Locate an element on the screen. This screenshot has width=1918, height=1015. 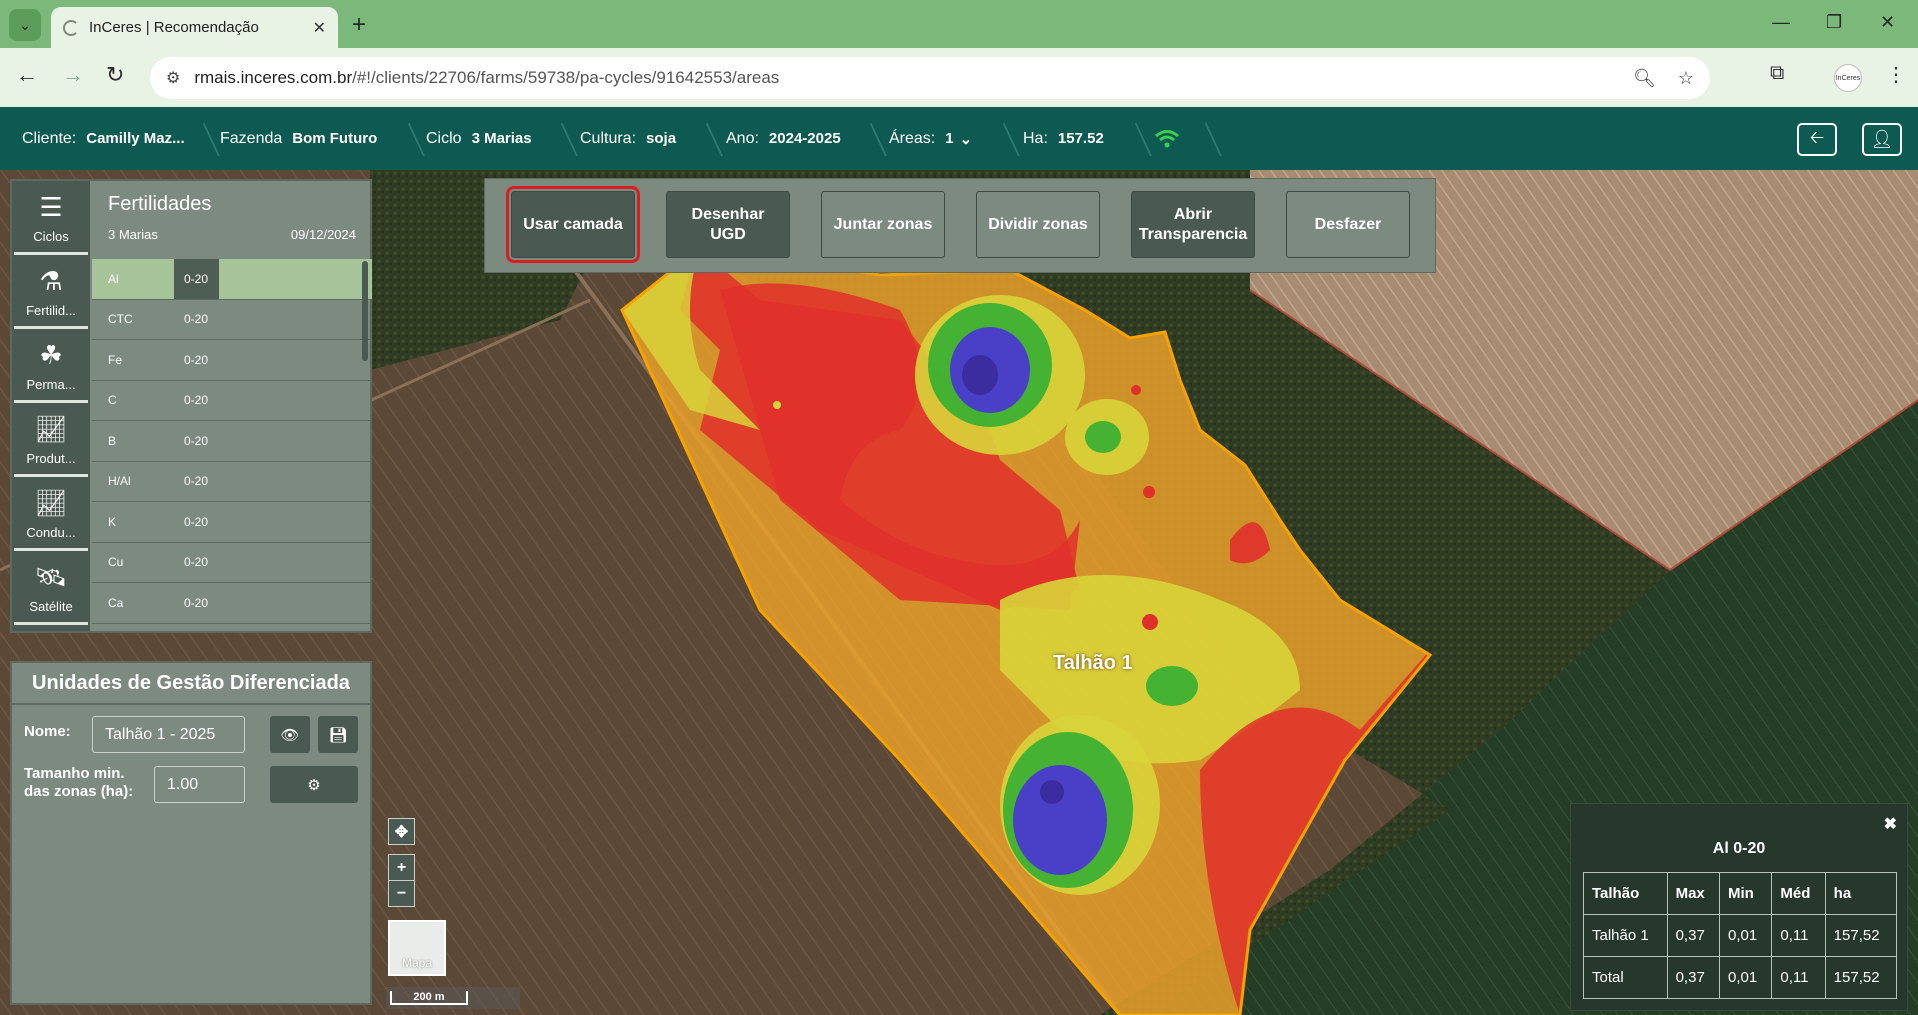
close-icon: ✖ is located at coordinates (1890, 824).